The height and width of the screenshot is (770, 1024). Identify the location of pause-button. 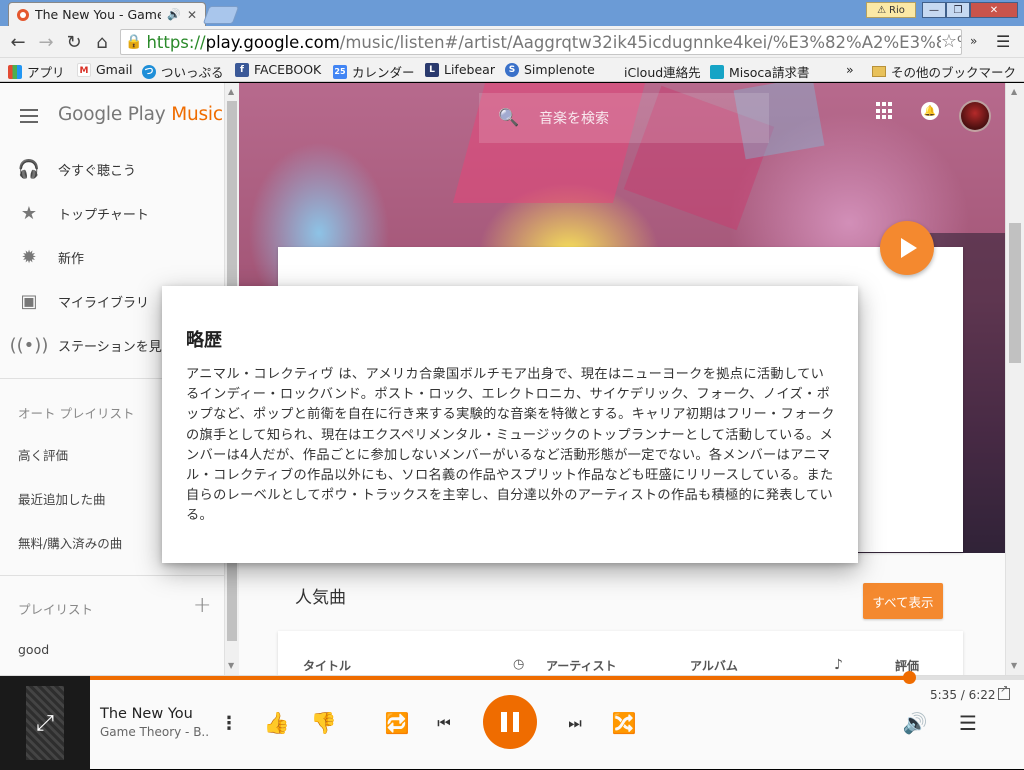
(510, 722).